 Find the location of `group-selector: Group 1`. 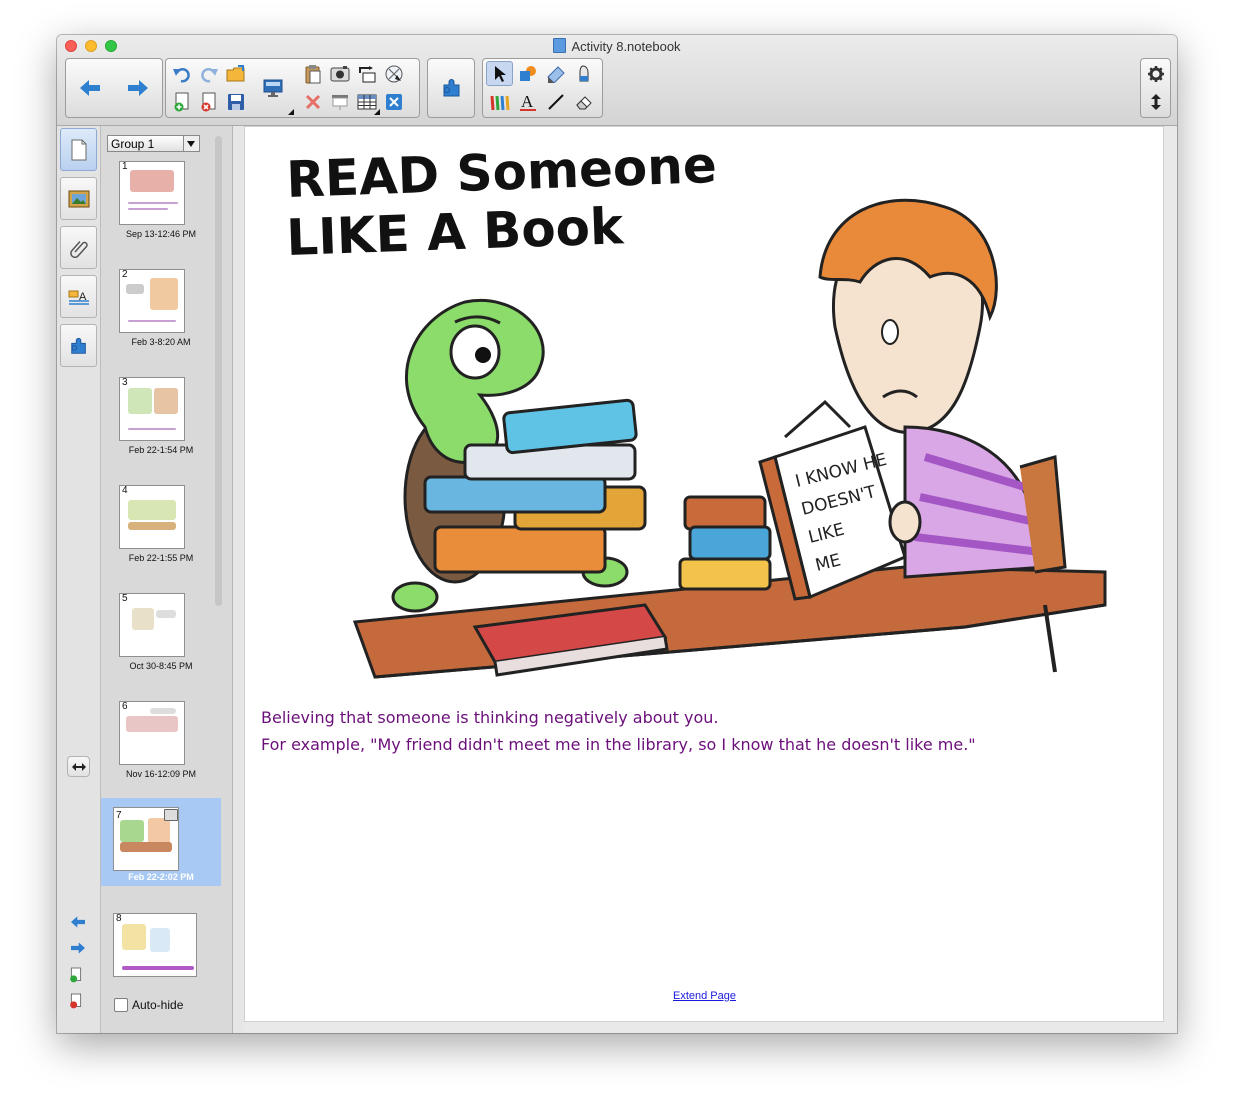

group-selector: Group 1 is located at coordinates (153, 143).